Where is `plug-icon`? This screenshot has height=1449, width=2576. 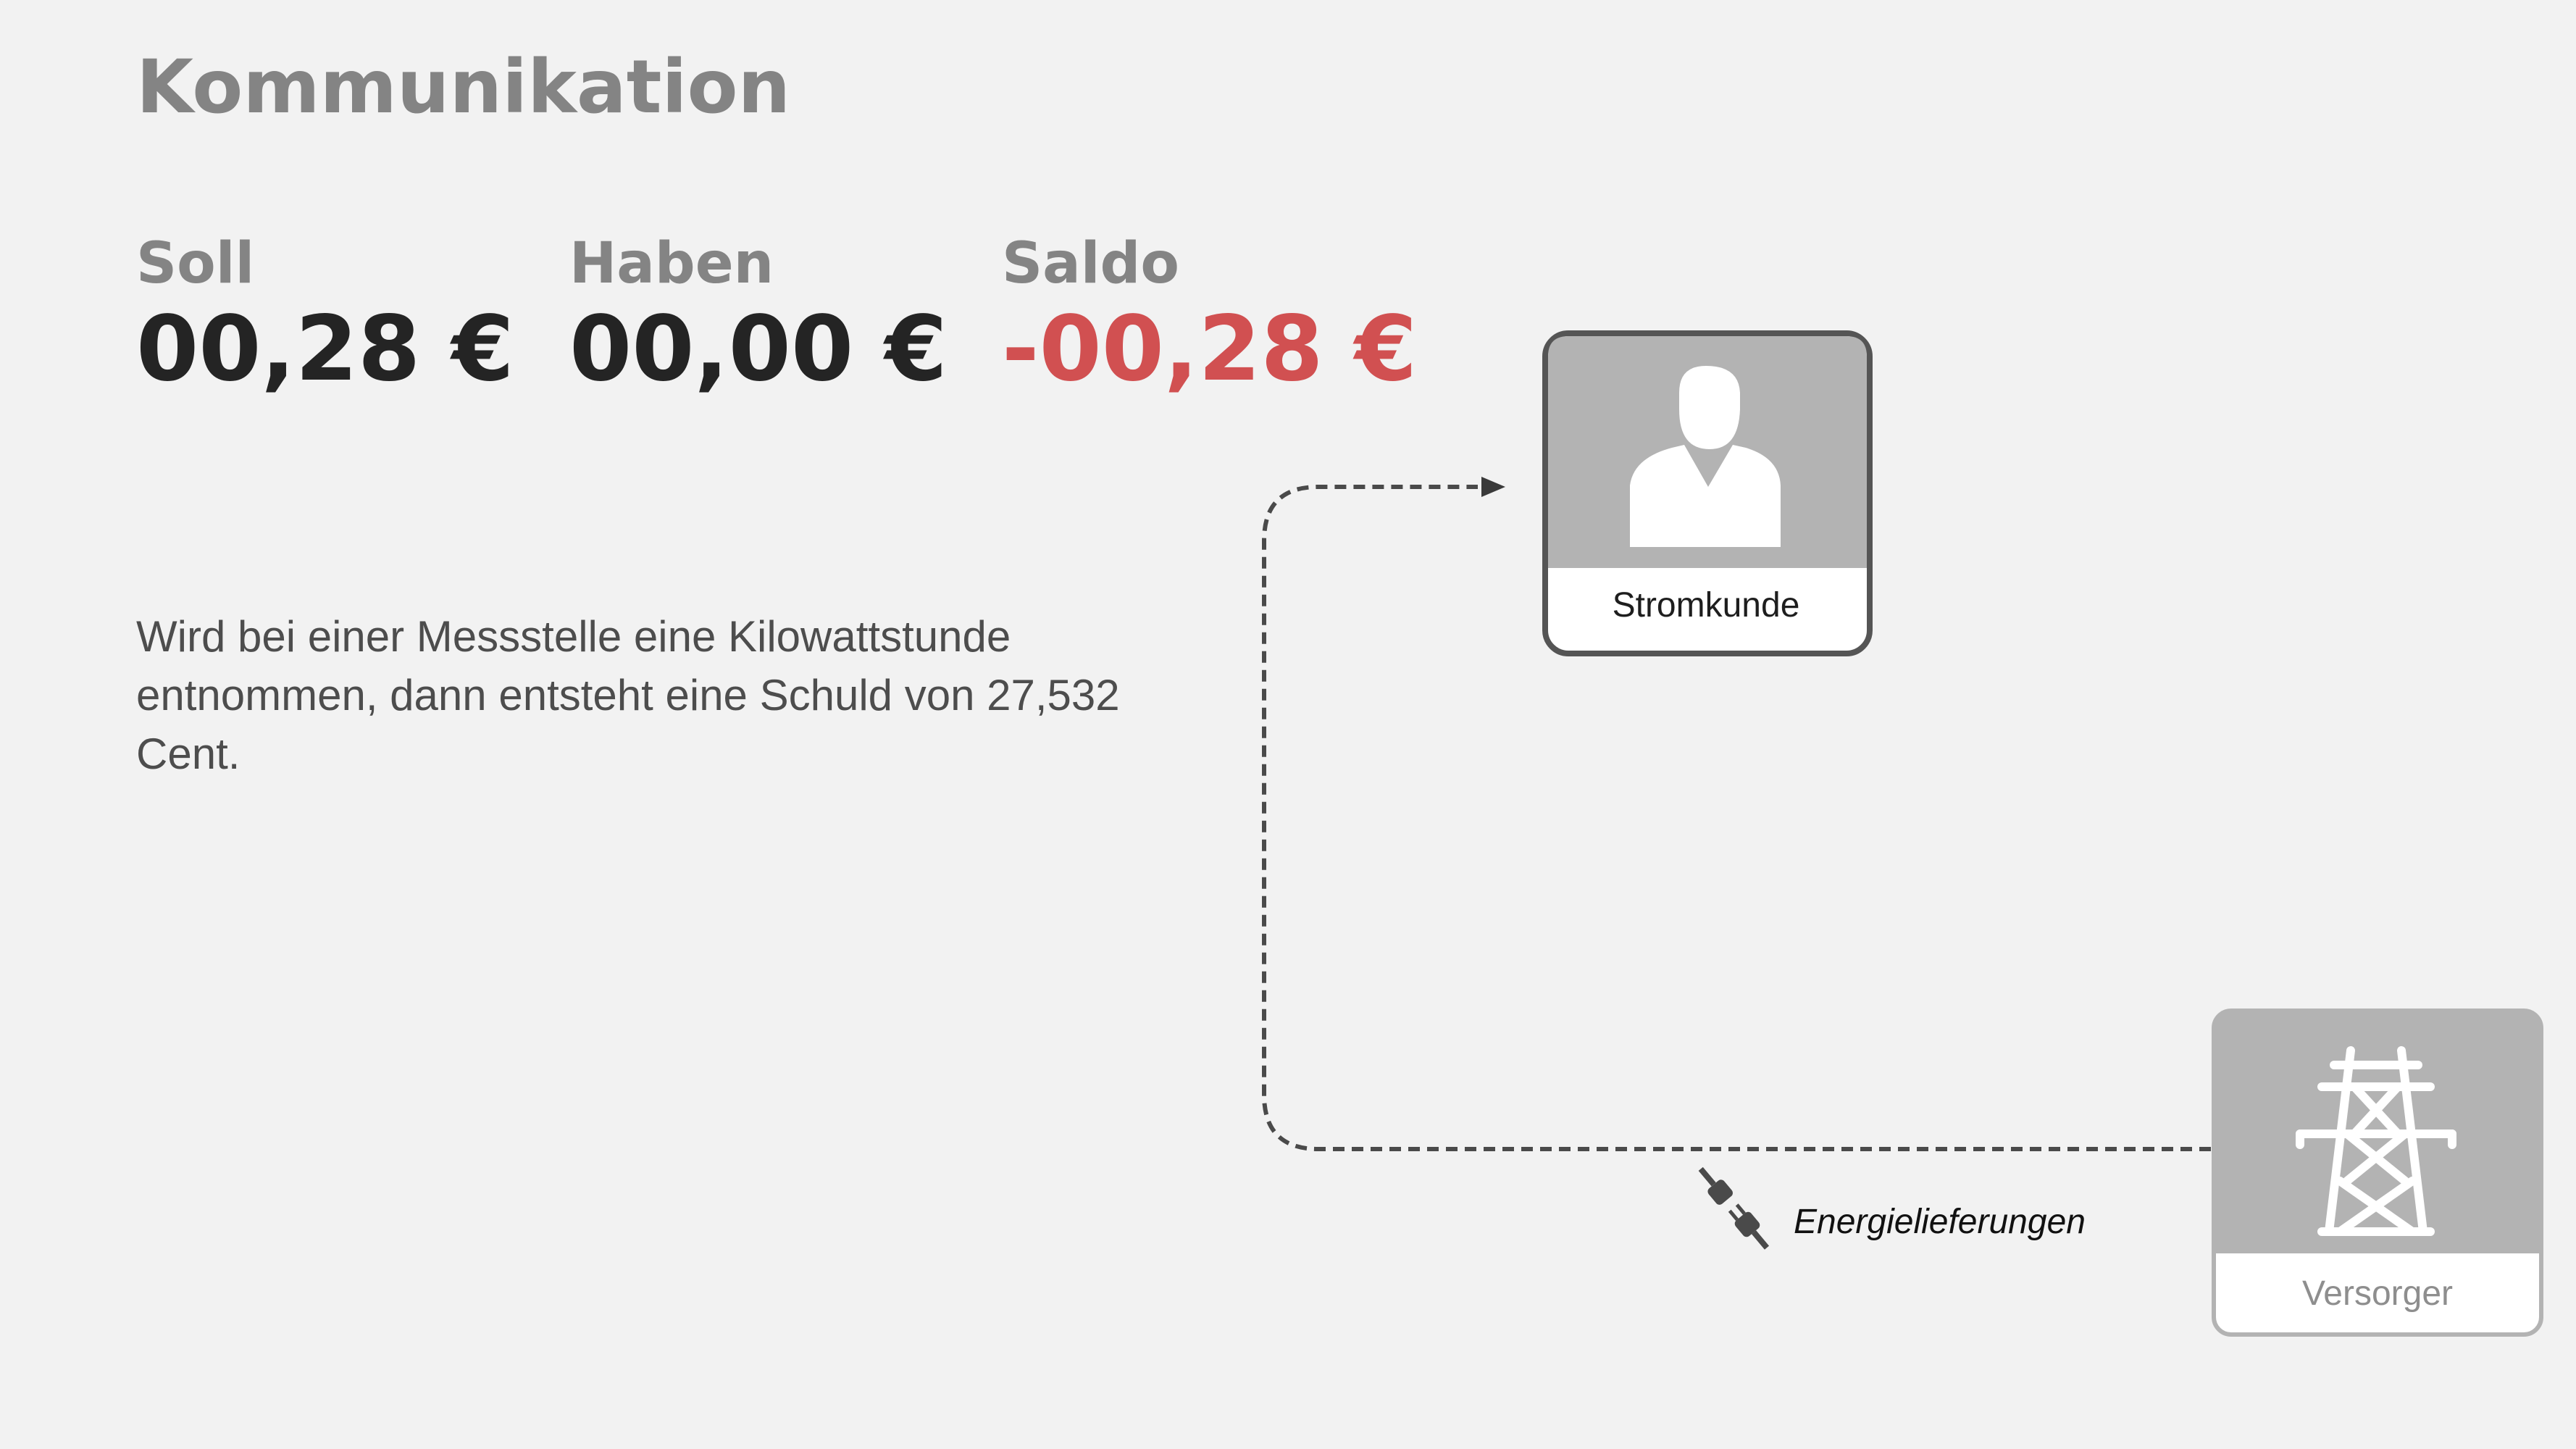 plug-icon is located at coordinates (1734, 1208).